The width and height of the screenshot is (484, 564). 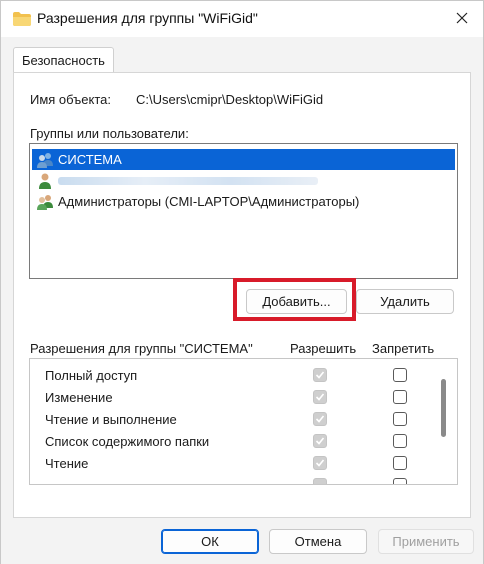 I want to click on folder-icon, so click(x=22, y=19).